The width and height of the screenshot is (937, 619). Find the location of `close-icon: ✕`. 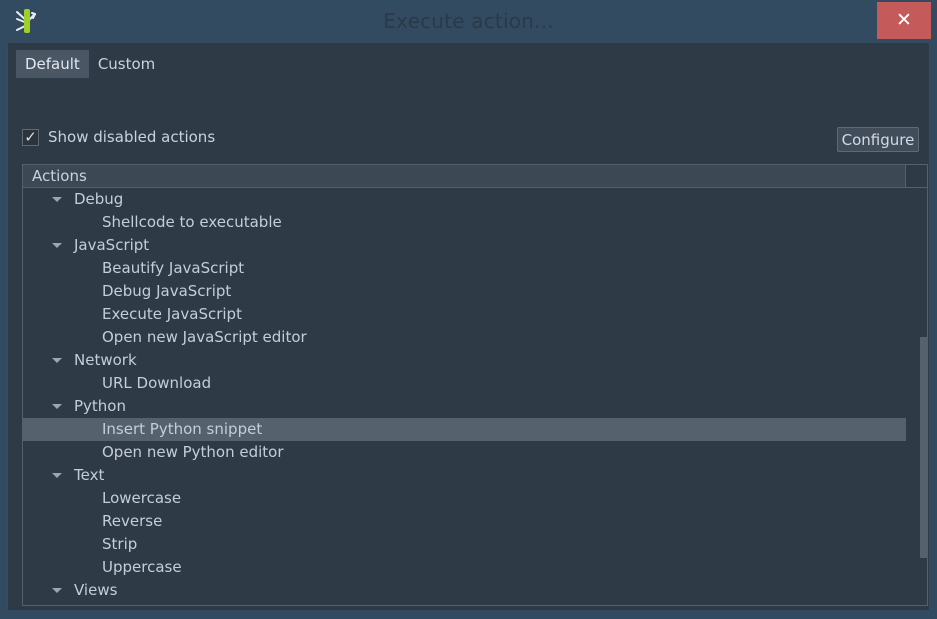

close-icon: ✕ is located at coordinates (904, 20).